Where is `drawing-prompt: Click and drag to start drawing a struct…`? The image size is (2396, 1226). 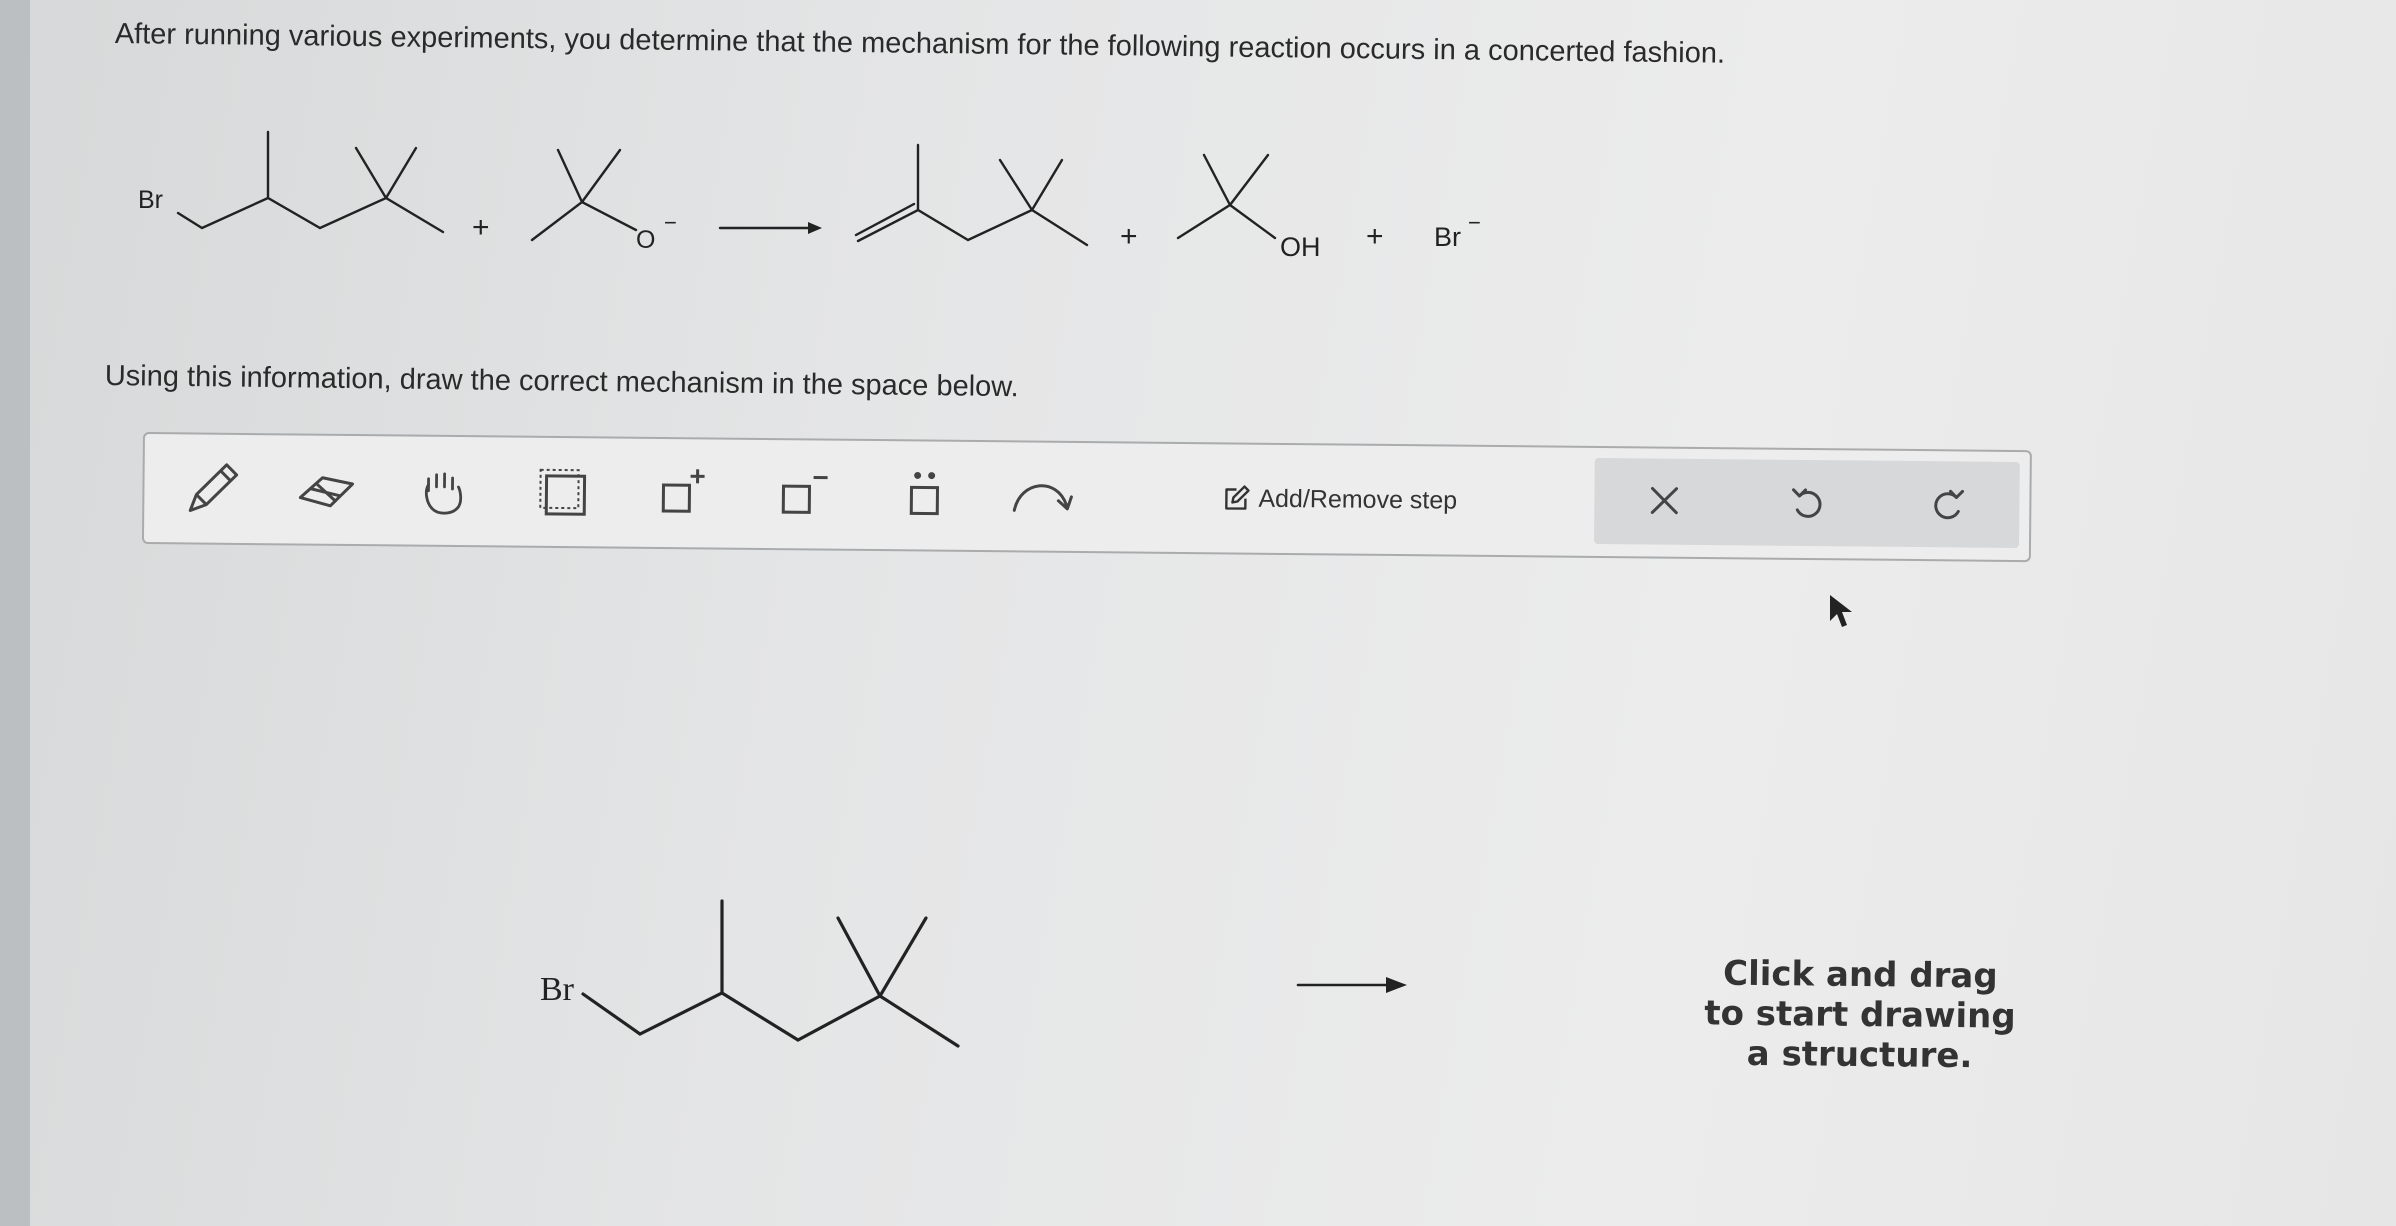 drawing-prompt: Click and drag to start drawing a struct… is located at coordinates (1860, 1015).